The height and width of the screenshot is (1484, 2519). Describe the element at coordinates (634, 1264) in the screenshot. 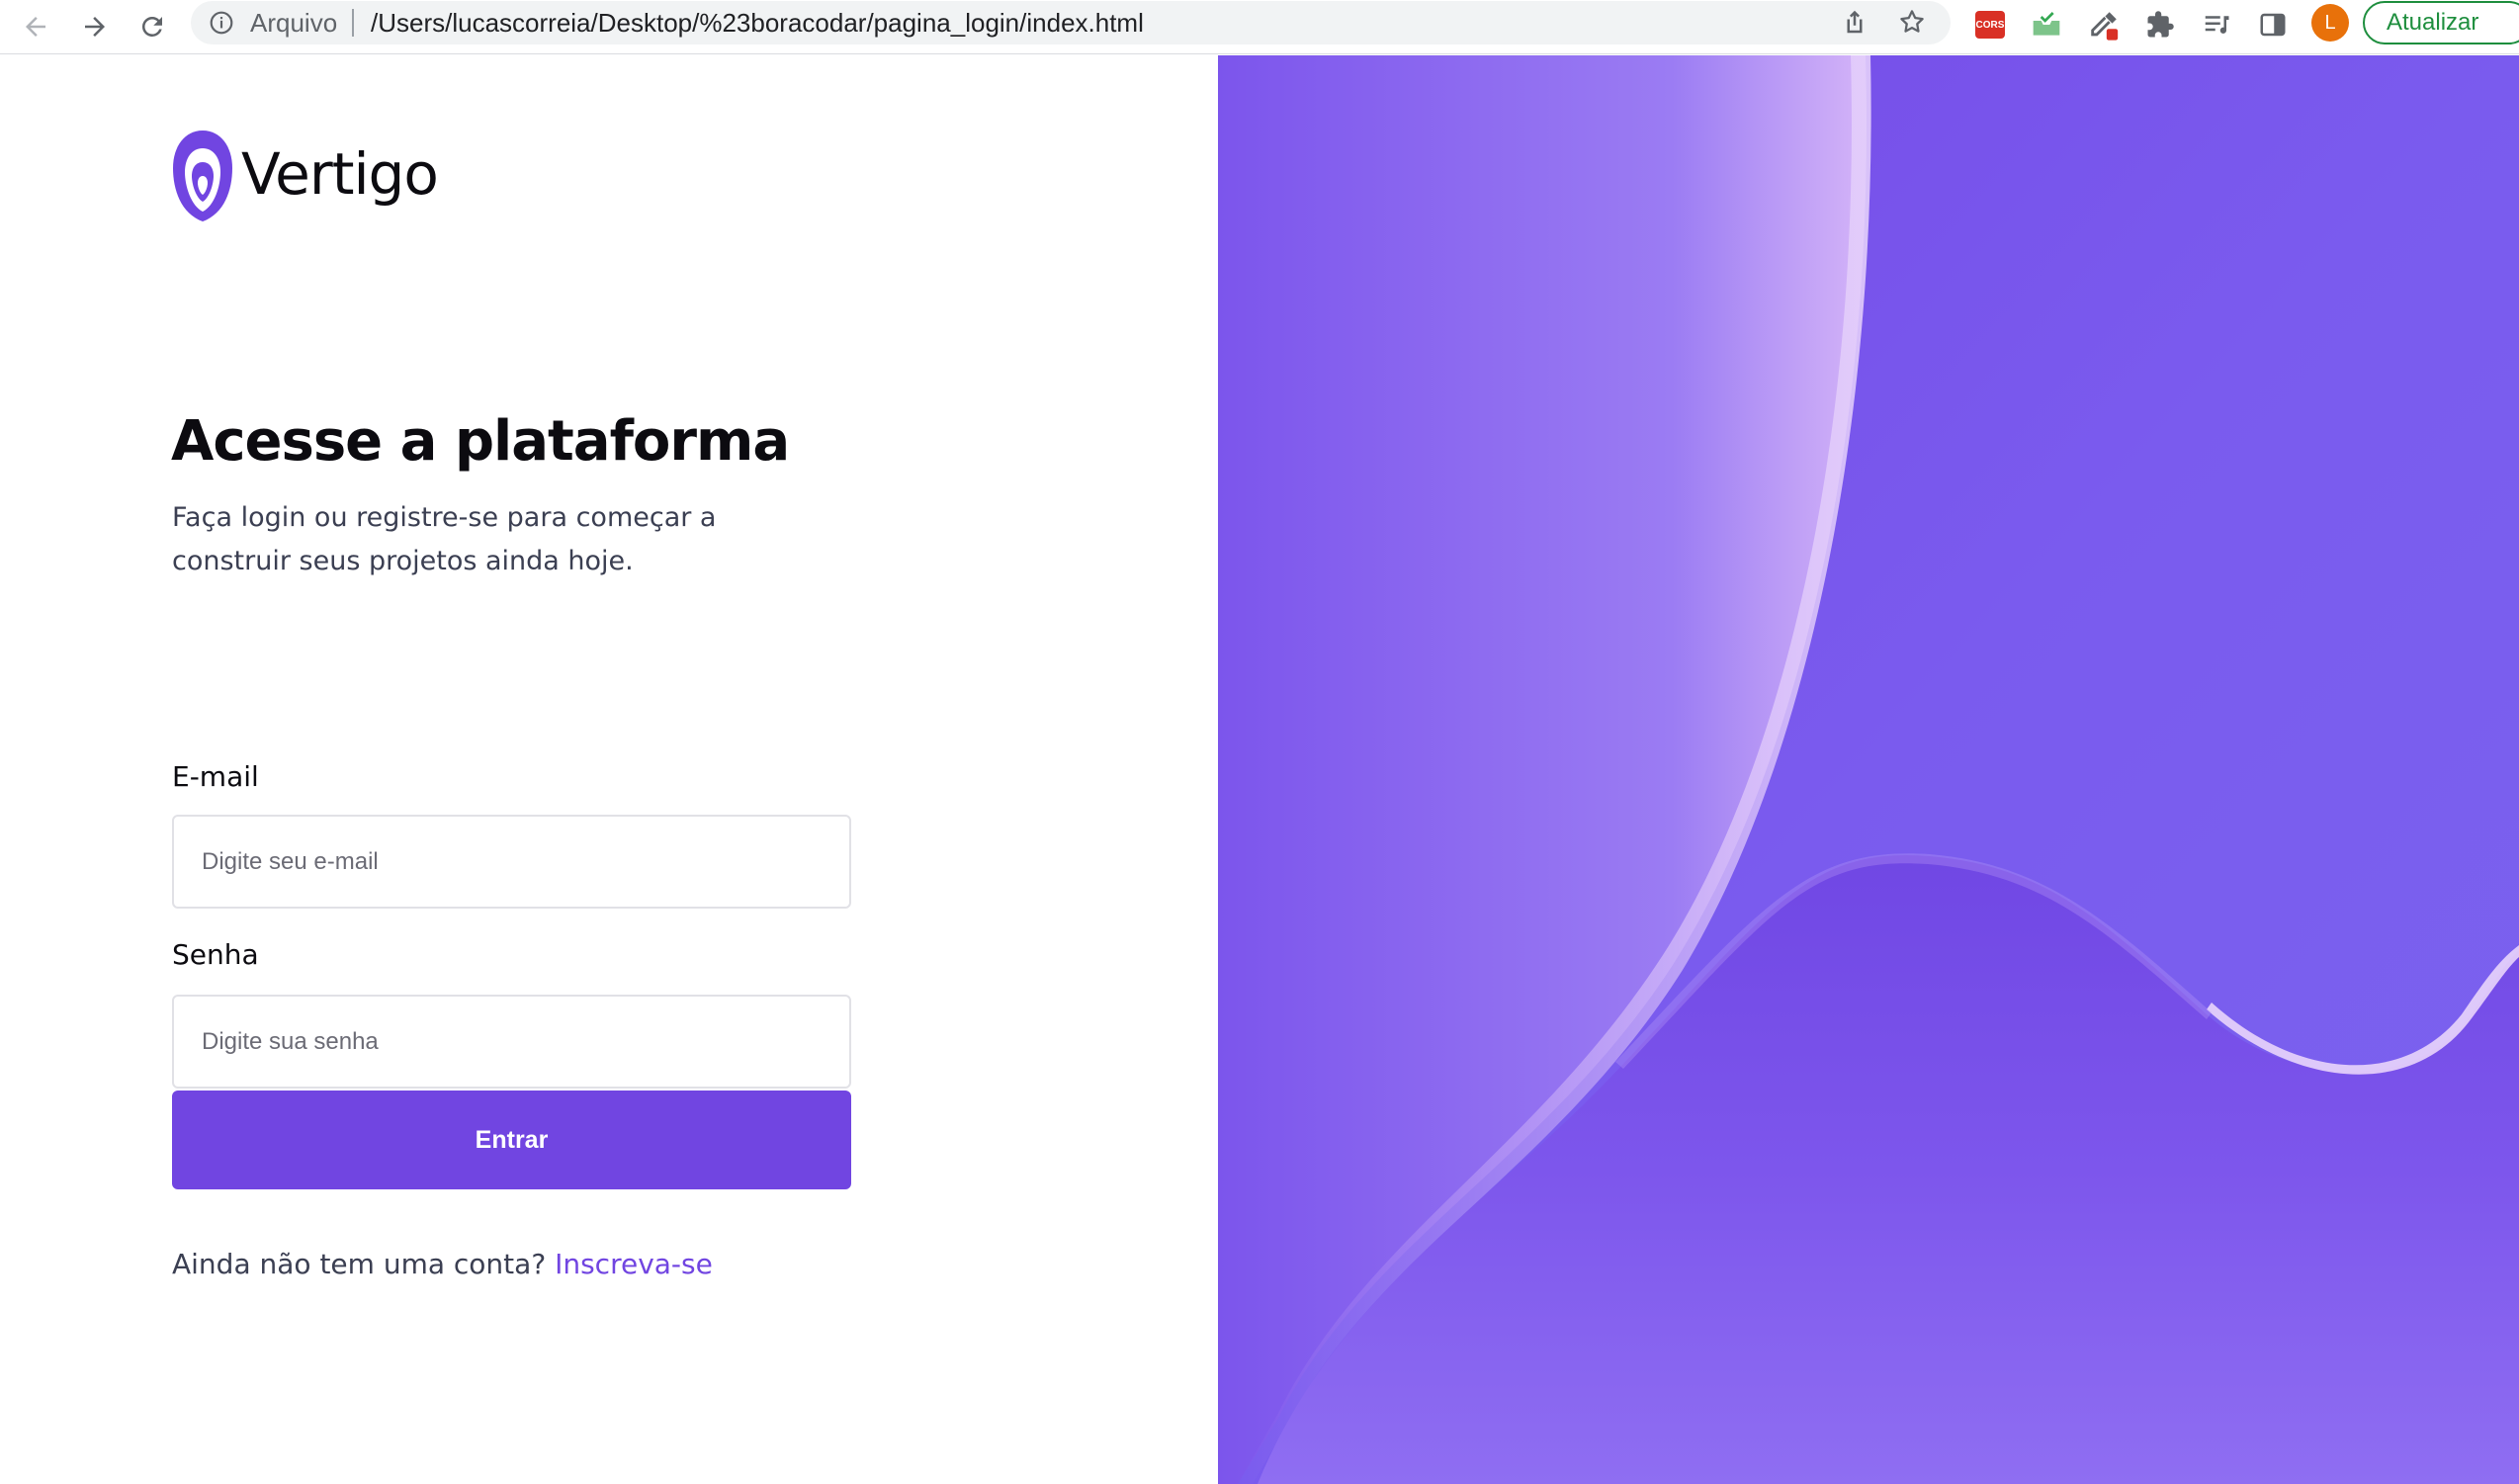

I see `signup-link: Inscreva-se` at that location.